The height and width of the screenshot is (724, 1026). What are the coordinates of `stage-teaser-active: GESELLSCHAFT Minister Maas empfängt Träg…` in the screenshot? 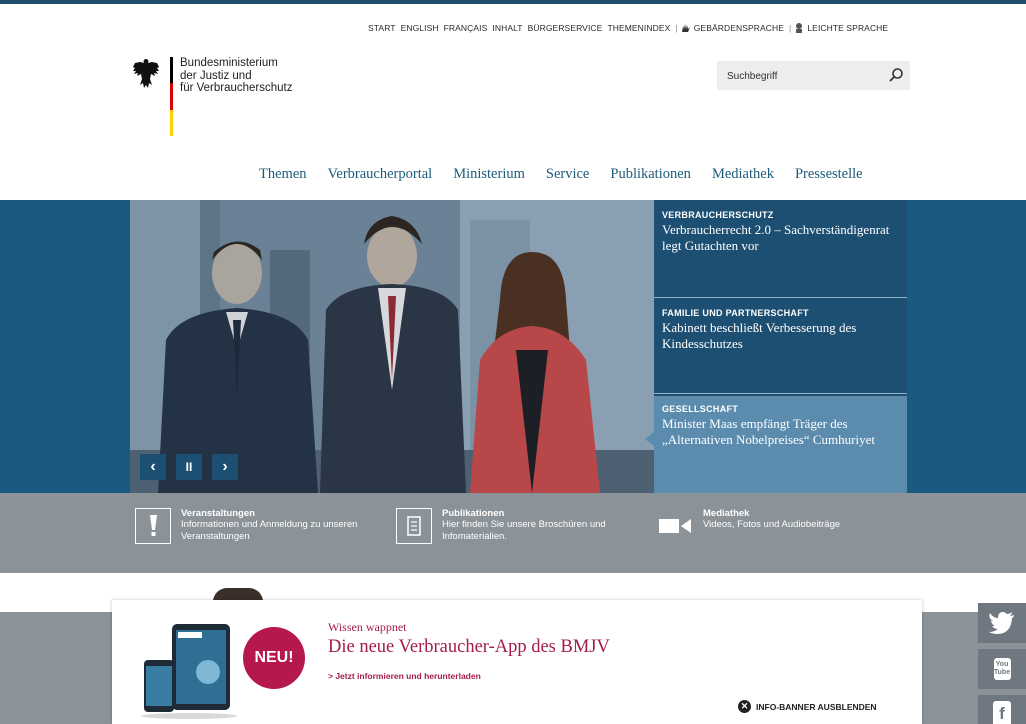 It's located at (780, 444).